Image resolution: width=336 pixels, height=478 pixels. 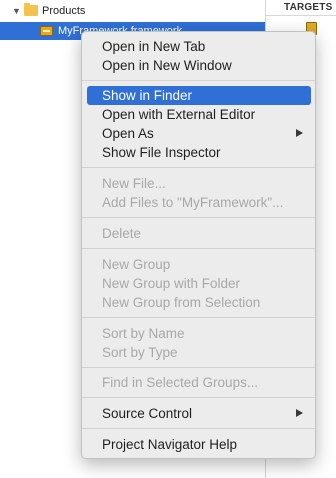 I want to click on menu-item-label: New Group from Selection, so click(x=181, y=302).